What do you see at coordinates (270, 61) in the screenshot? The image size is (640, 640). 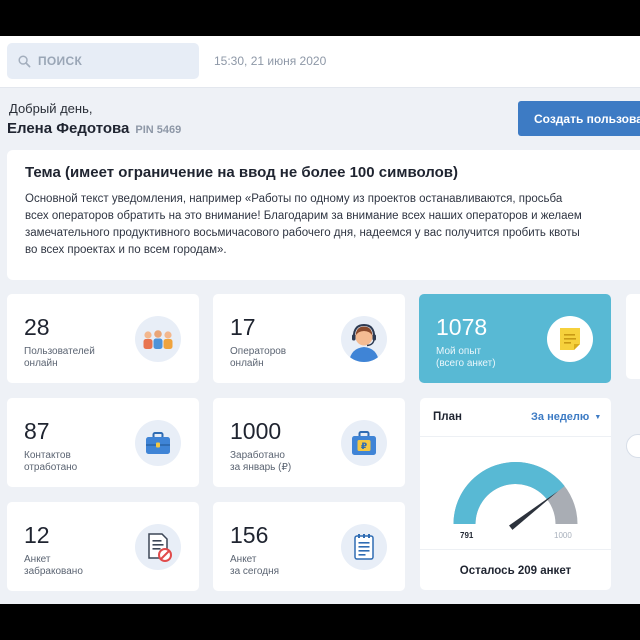 I see `current-datetime: 15:30, 21 июня 2020` at bounding box center [270, 61].